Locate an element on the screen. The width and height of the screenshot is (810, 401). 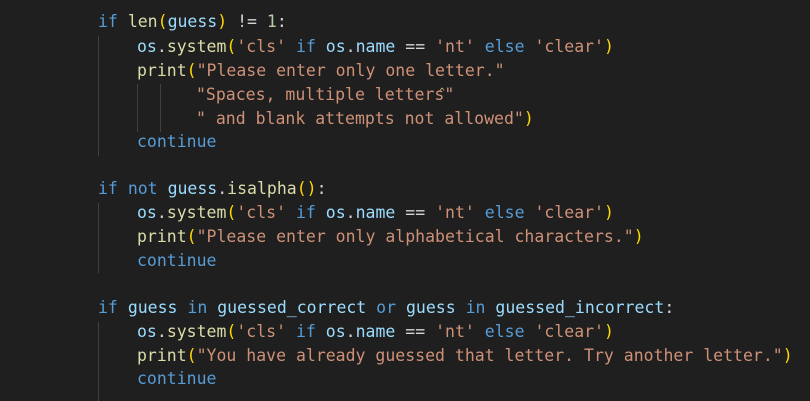
code-token: guessed_incorrect is located at coordinates (580, 307).